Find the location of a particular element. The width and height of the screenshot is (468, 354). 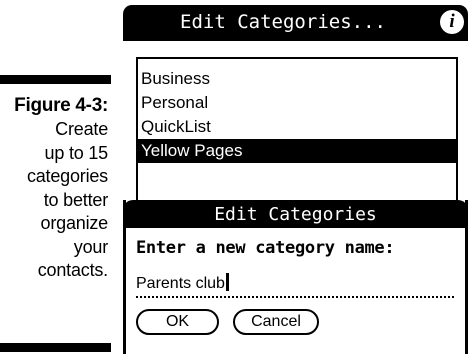

title-bar: Edit Categories... i is located at coordinates (295, 23).